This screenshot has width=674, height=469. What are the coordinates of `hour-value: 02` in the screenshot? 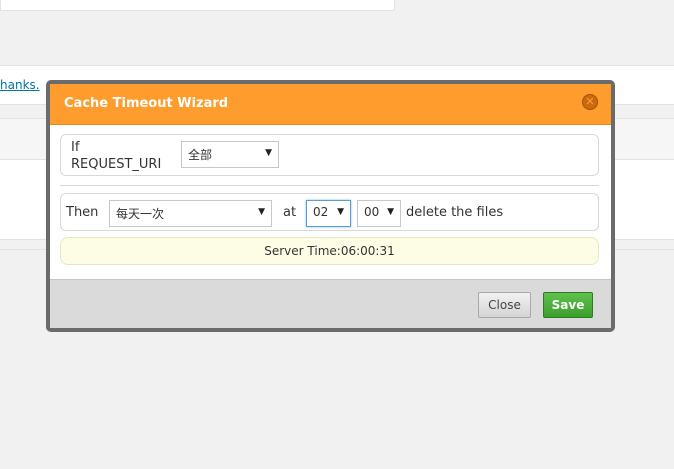 It's located at (321, 212).